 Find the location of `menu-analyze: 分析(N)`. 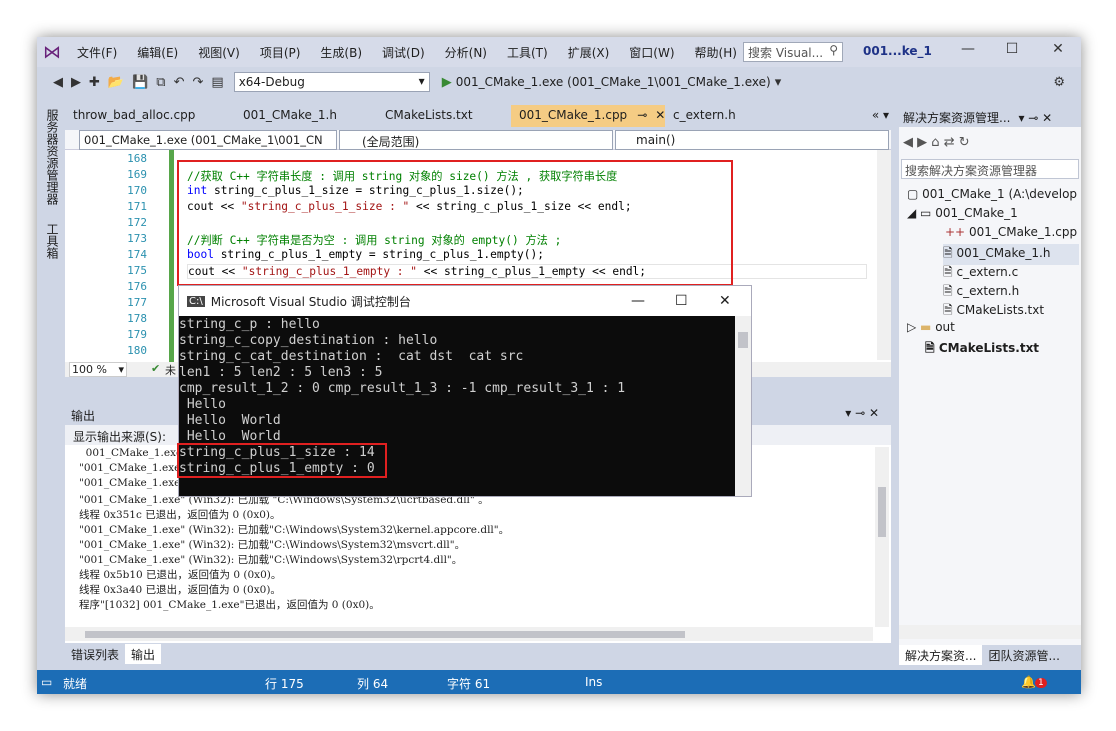

menu-analyze: 分析(N) is located at coordinates (466, 52).